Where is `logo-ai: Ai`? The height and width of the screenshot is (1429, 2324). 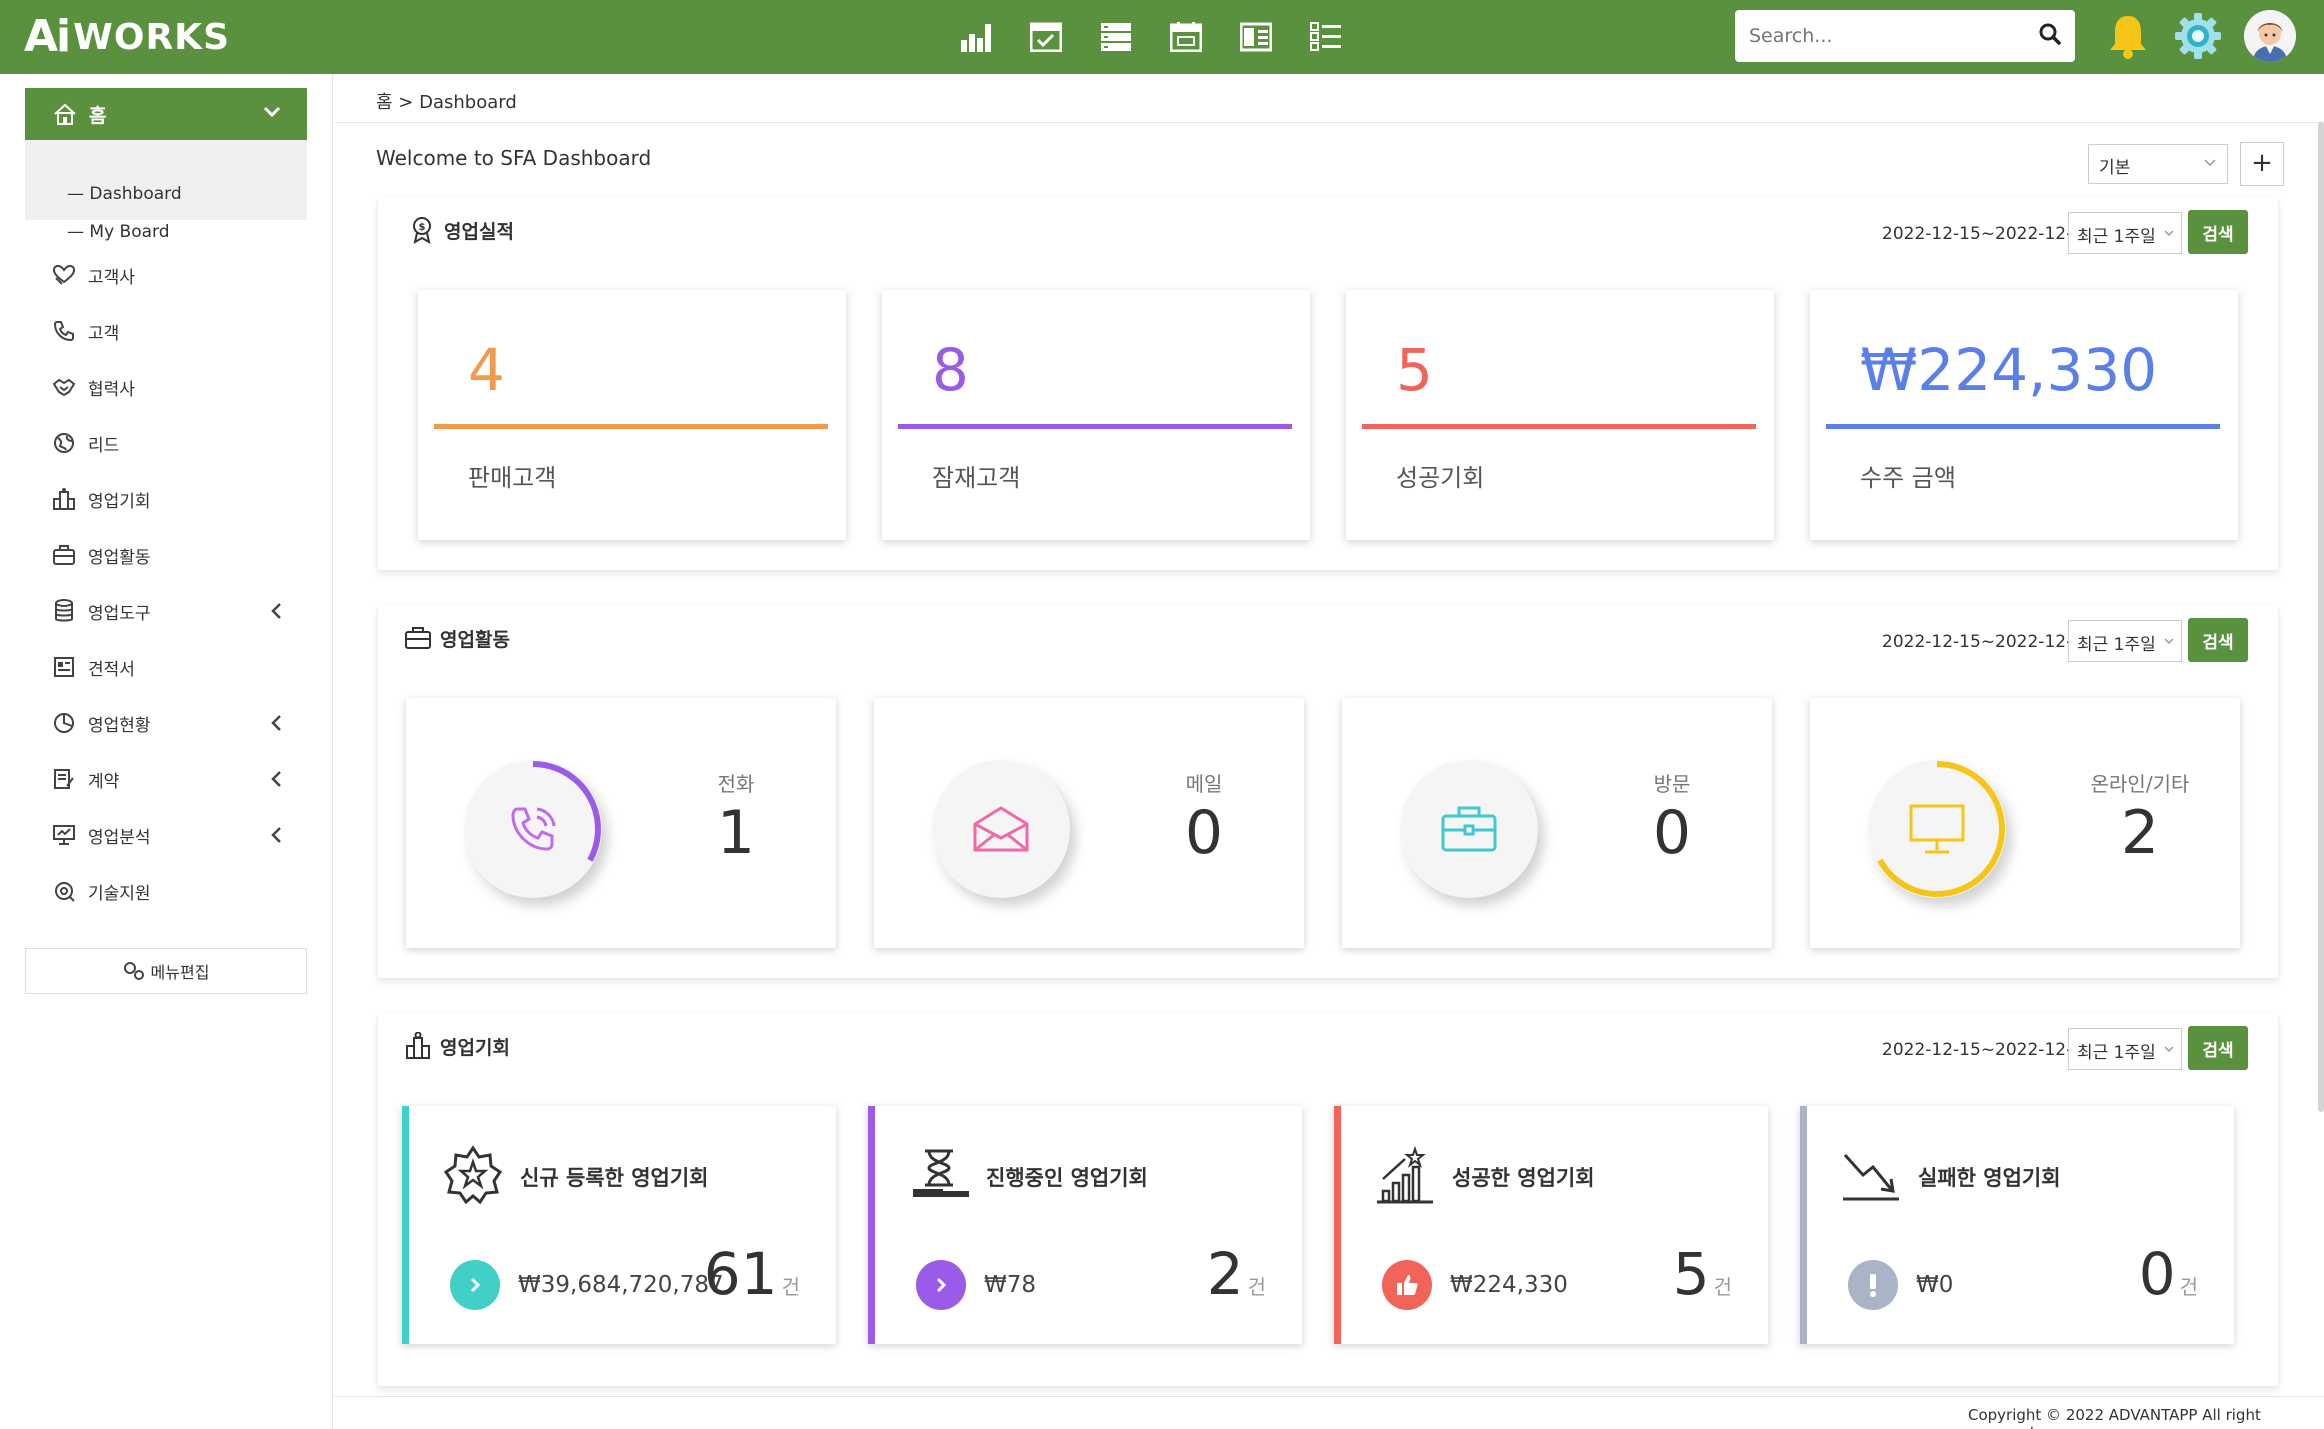
logo-ai: Ai is located at coordinates (47, 36).